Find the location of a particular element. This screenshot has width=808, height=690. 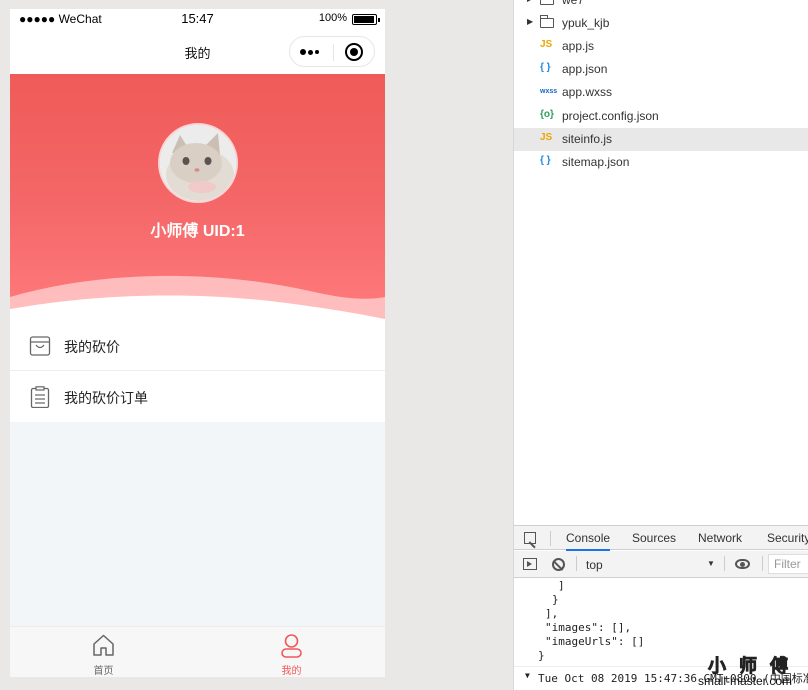

tab-mine: 我的 is located at coordinates (291, 652).